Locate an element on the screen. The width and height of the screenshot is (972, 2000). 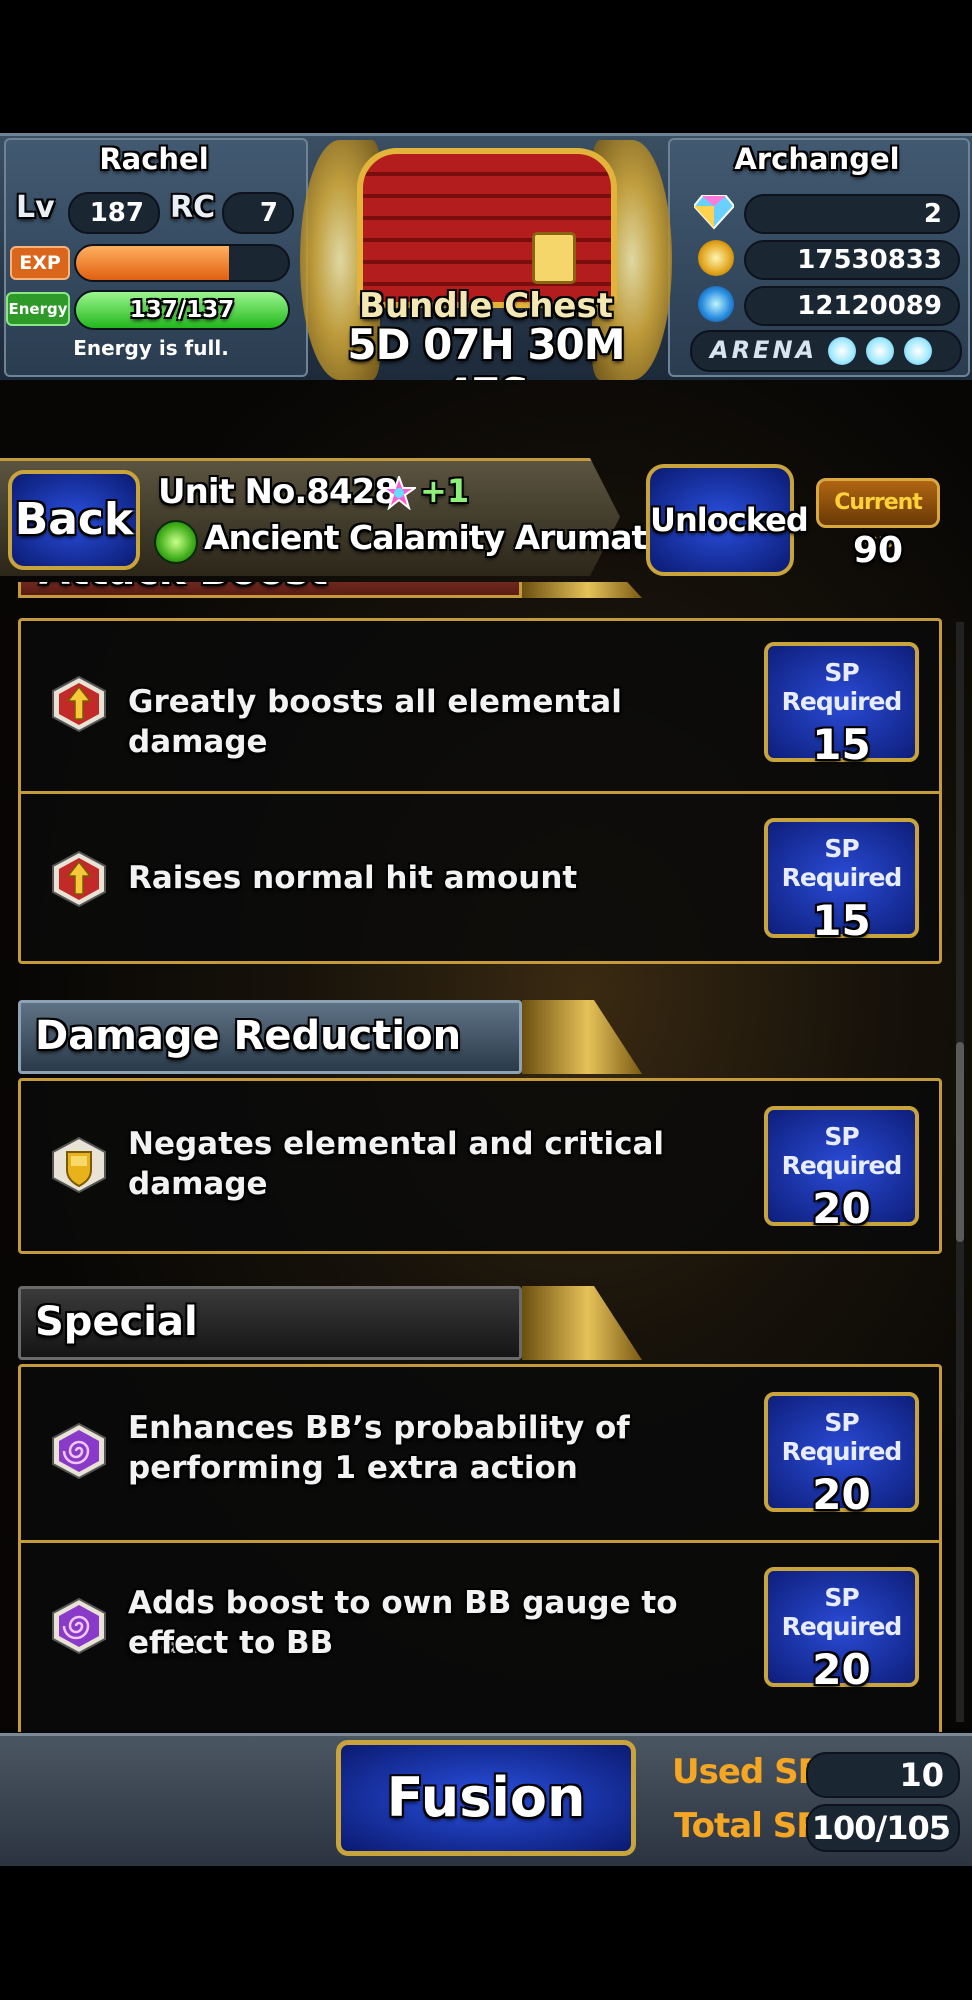
energy-value: 137/137 is located at coordinates (182, 310).